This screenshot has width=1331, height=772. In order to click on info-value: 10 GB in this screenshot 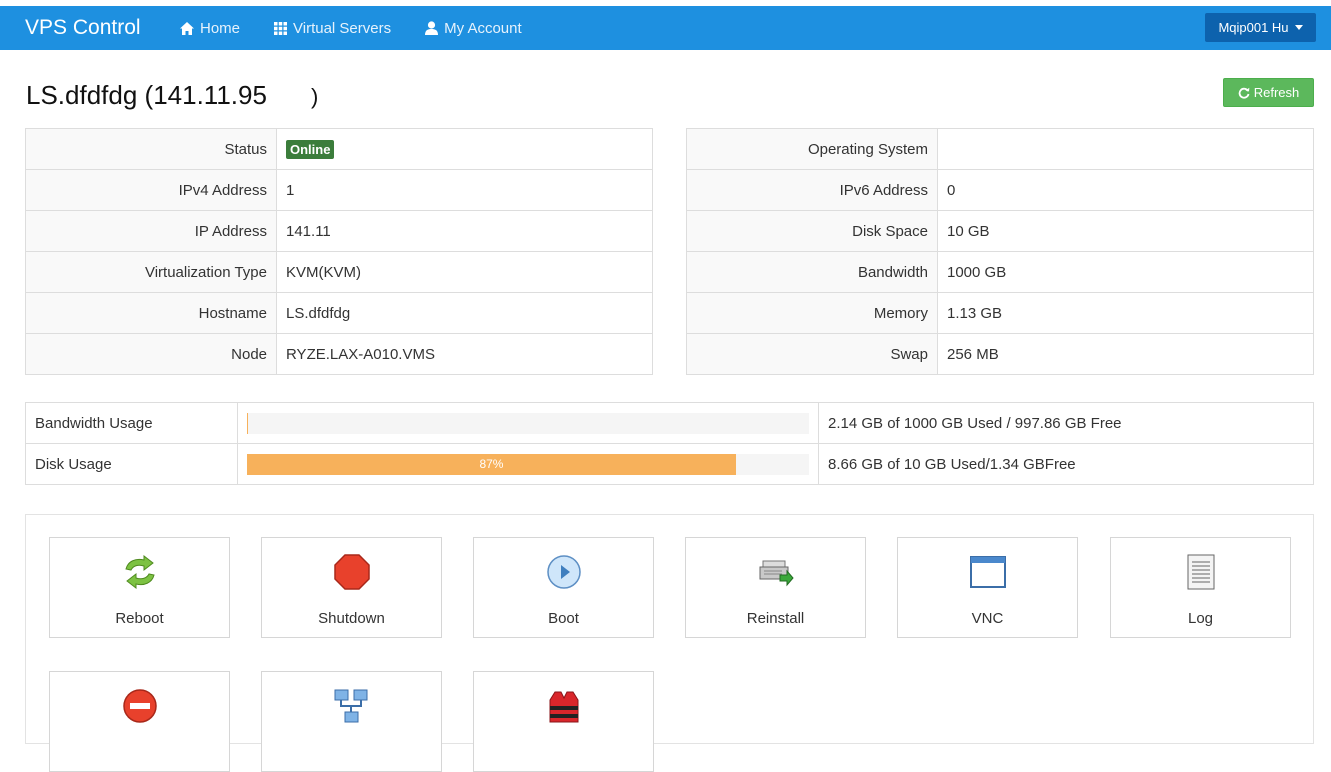, I will do `click(1125, 231)`.